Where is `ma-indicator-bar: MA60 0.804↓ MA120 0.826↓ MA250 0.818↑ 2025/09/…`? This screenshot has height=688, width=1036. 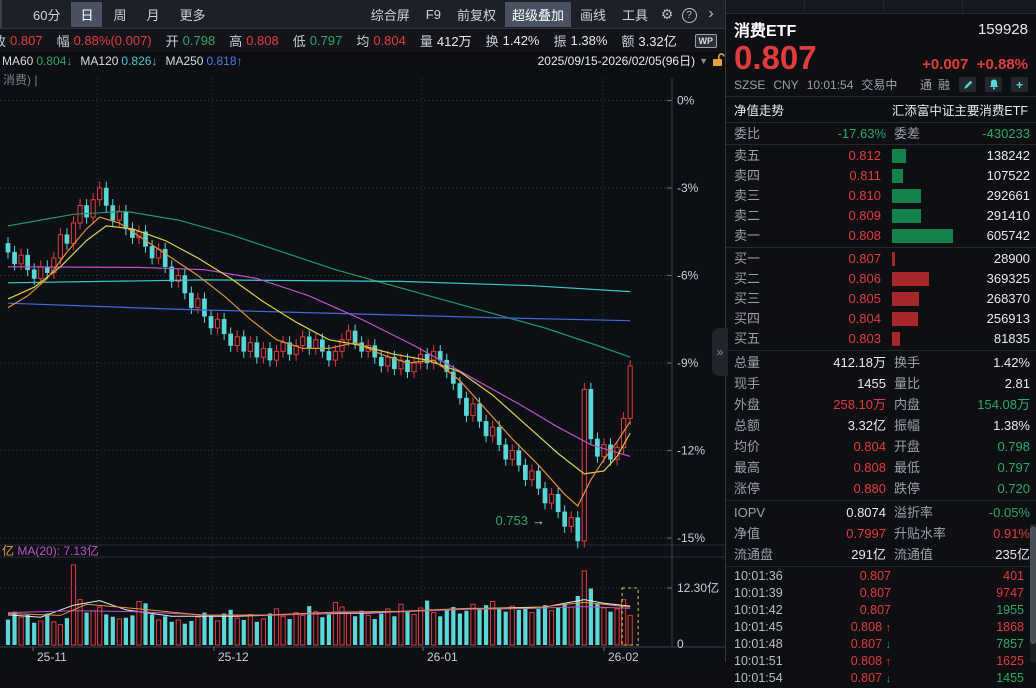 ma-indicator-bar: MA60 0.804↓ MA120 0.826↓ MA250 0.818↑ 2025/09/… is located at coordinates (363, 61).